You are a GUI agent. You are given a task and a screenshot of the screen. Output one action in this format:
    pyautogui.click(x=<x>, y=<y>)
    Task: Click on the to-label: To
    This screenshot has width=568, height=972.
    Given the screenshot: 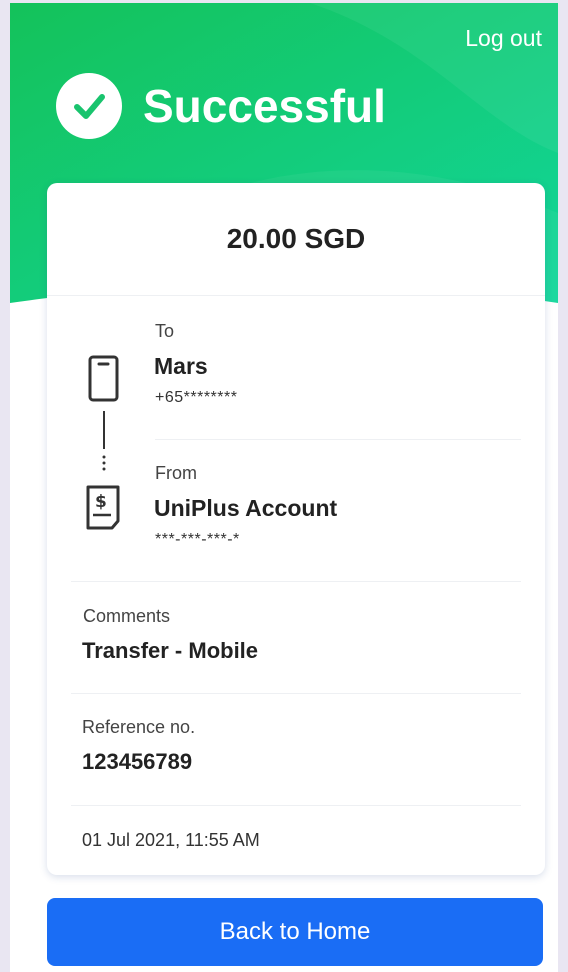 What is the action you would take?
    pyautogui.click(x=165, y=331)
    